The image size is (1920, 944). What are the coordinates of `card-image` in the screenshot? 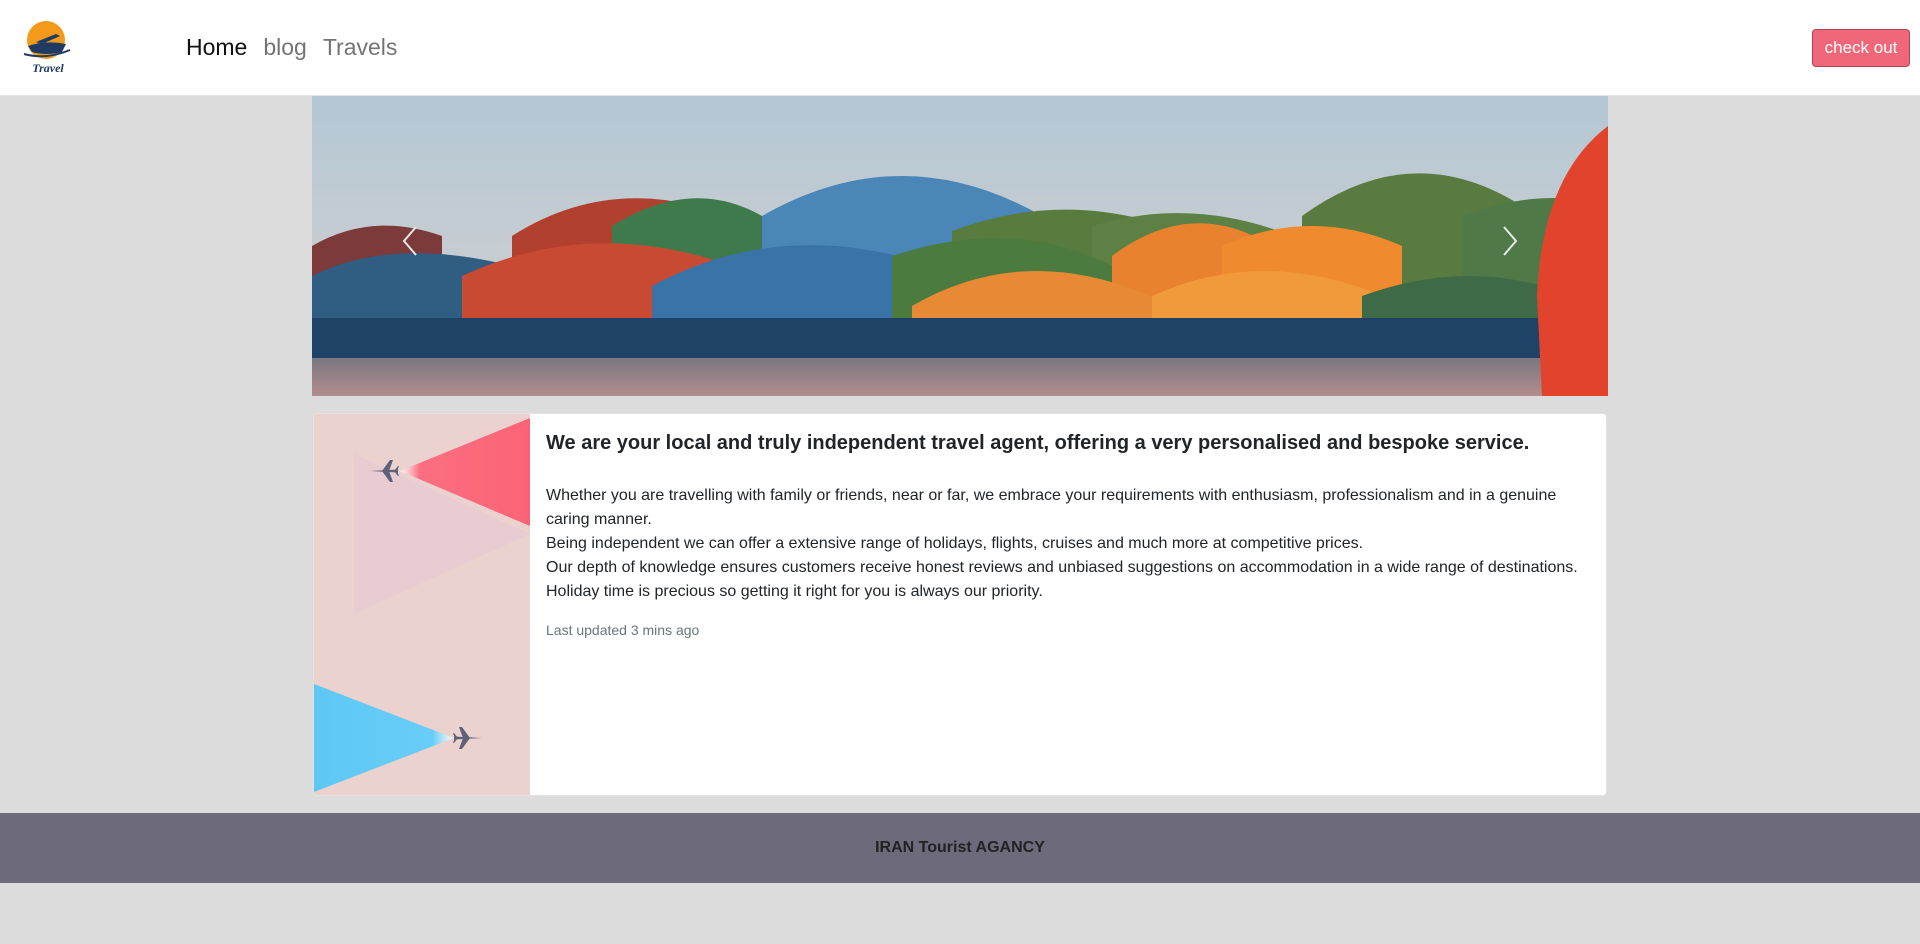 It's located at (422, 604).